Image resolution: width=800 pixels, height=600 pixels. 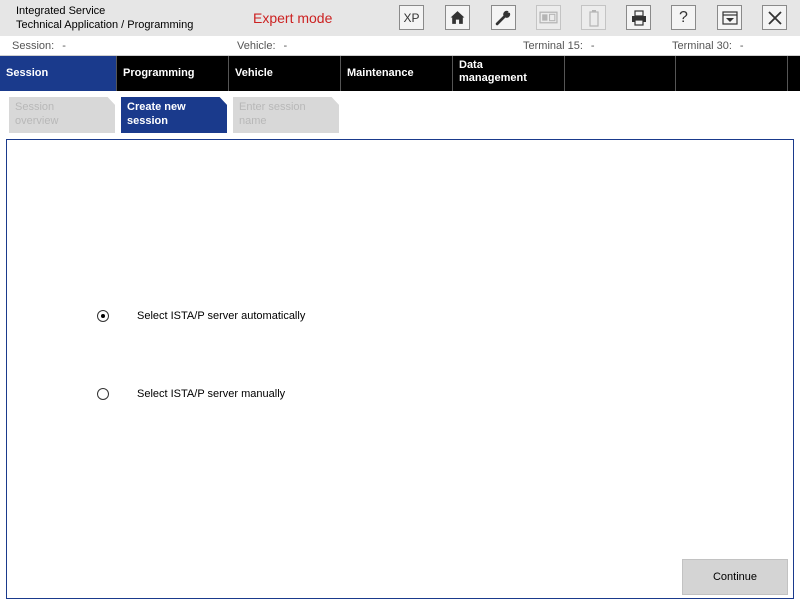 I want to click on option-auto-server-label: Select ISTA/P server automatically, so click(x=221, y=316).